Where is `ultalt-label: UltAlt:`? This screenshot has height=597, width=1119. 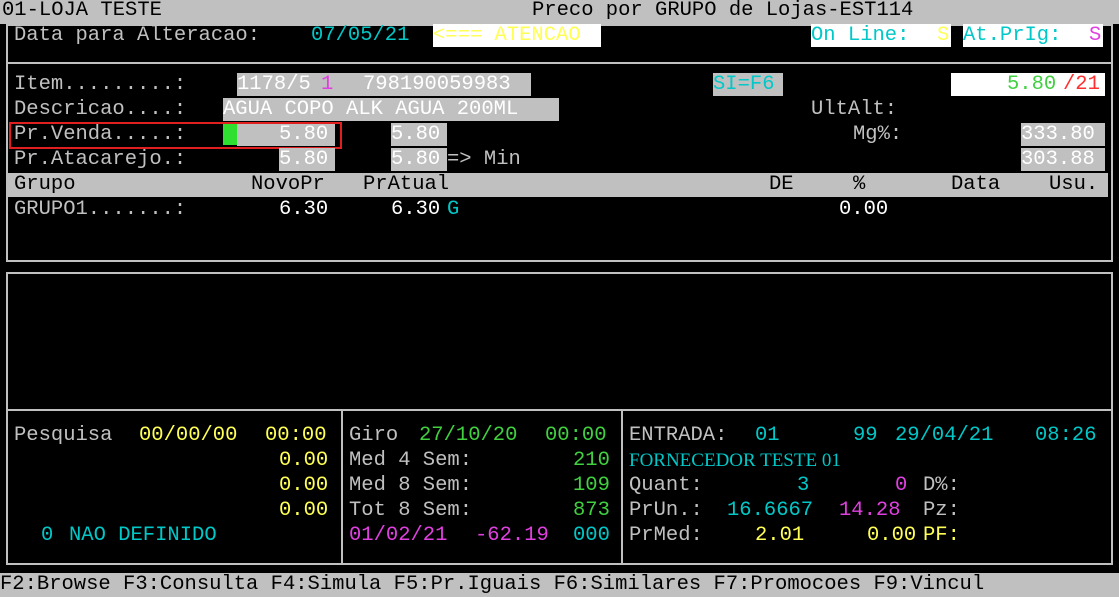 ultalt-label: UltAlt: is located at coordinates (854, 109).